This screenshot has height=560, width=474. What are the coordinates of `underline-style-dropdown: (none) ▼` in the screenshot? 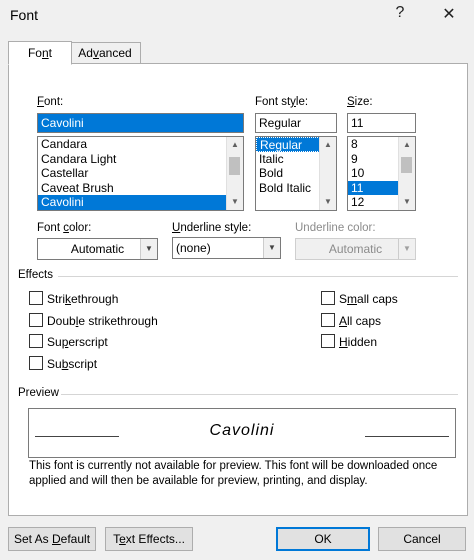 It's located at (226, 248).